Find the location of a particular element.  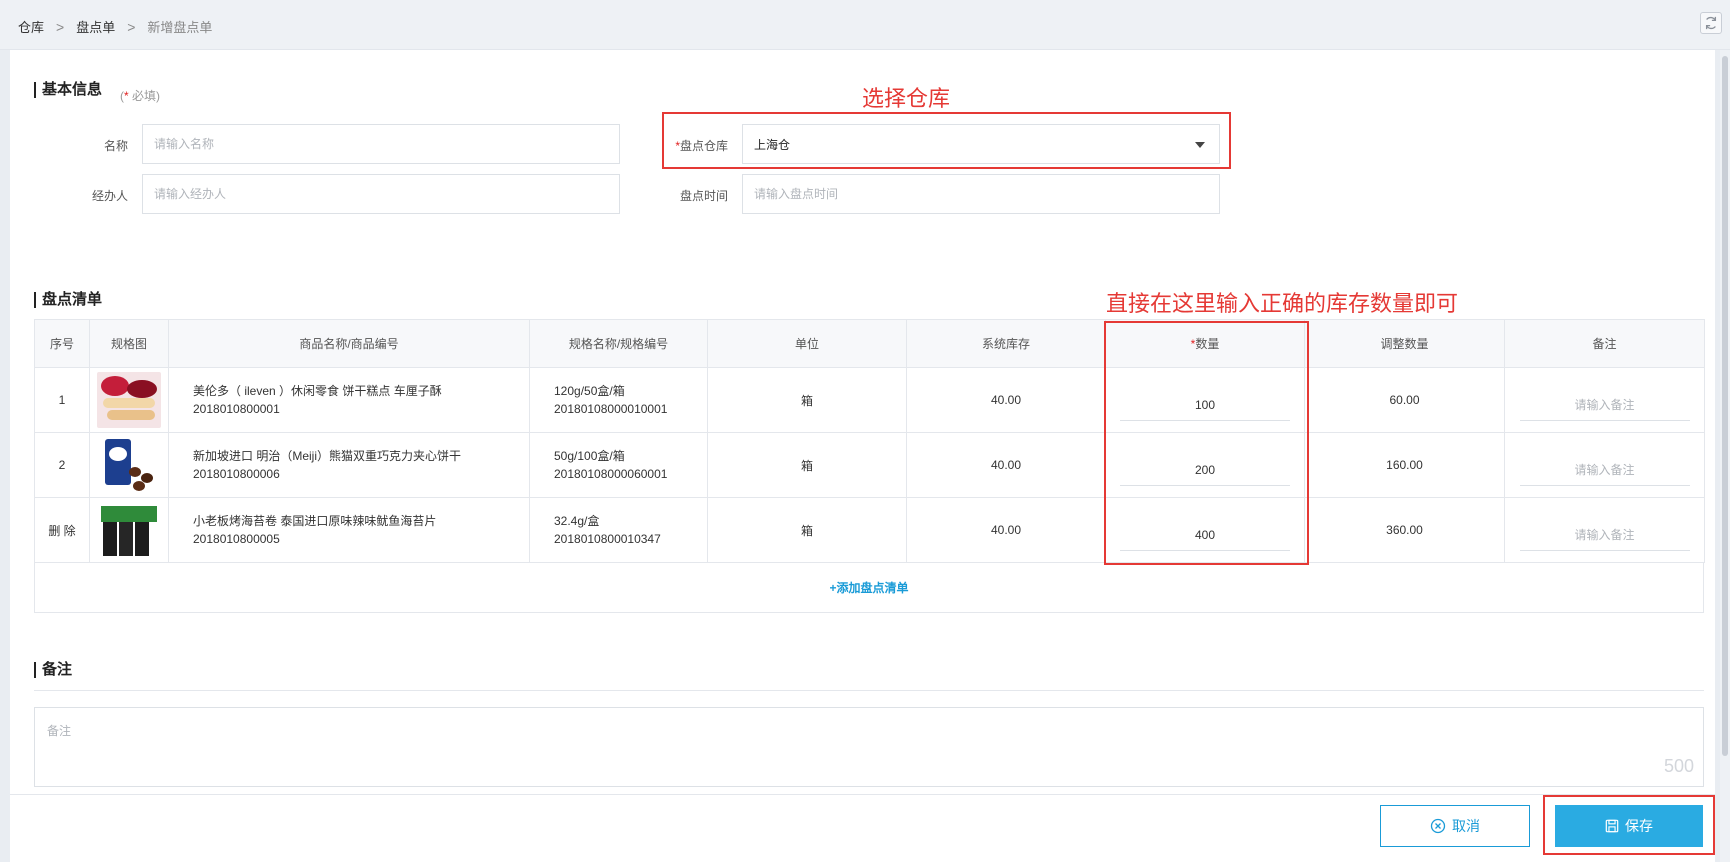

spec-name: 120g/50盒/箱 is located at coordinates (589, 391).